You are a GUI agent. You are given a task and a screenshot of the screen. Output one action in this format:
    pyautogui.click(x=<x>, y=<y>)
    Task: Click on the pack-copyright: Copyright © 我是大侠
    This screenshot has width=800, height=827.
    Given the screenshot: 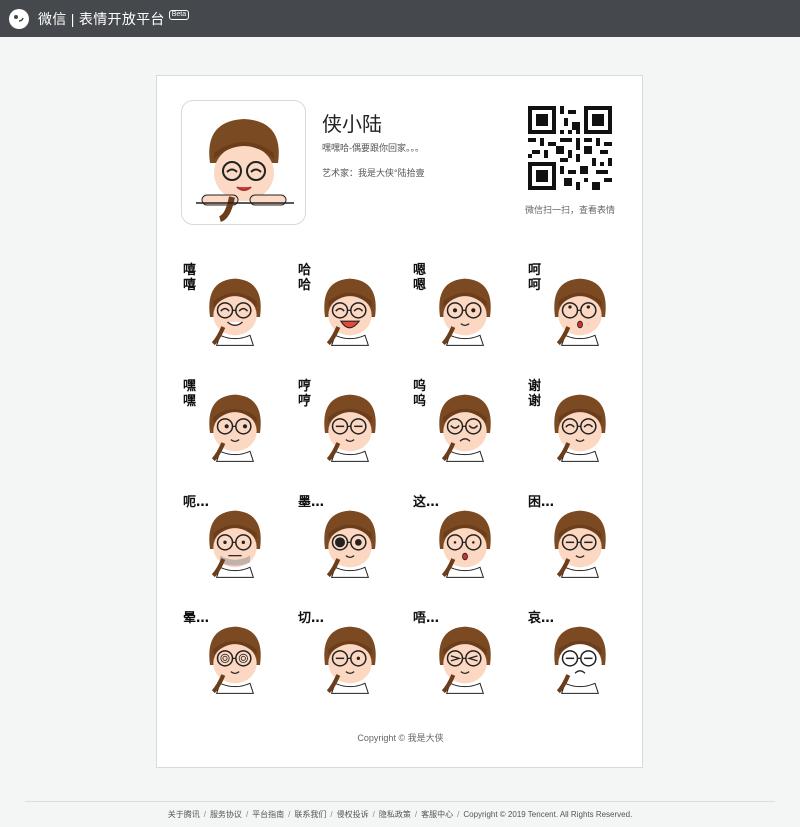 What is the action you would take?
    pyautogui.click(x=400, y=738)
    